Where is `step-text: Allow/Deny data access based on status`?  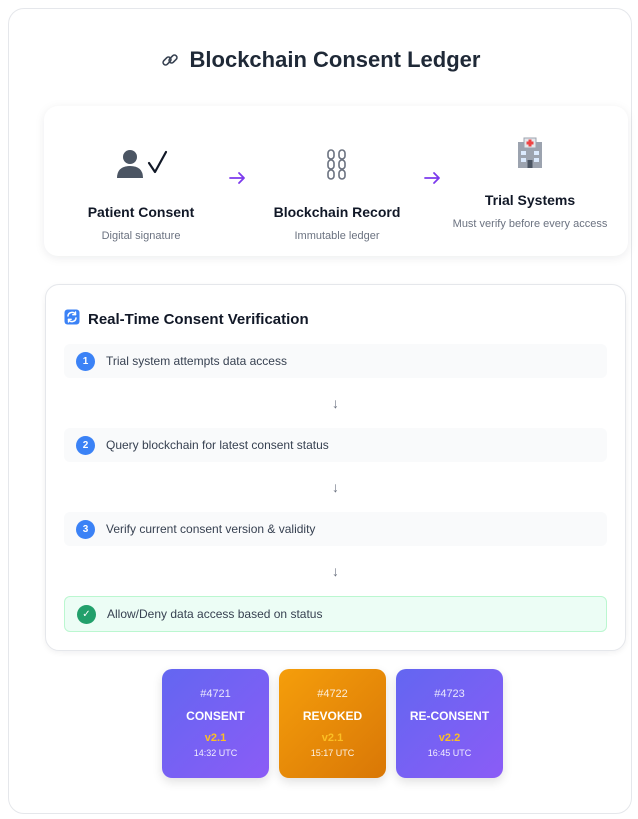
step-text: Allow/Deny data access based on status is located at coordinates (215, 614).